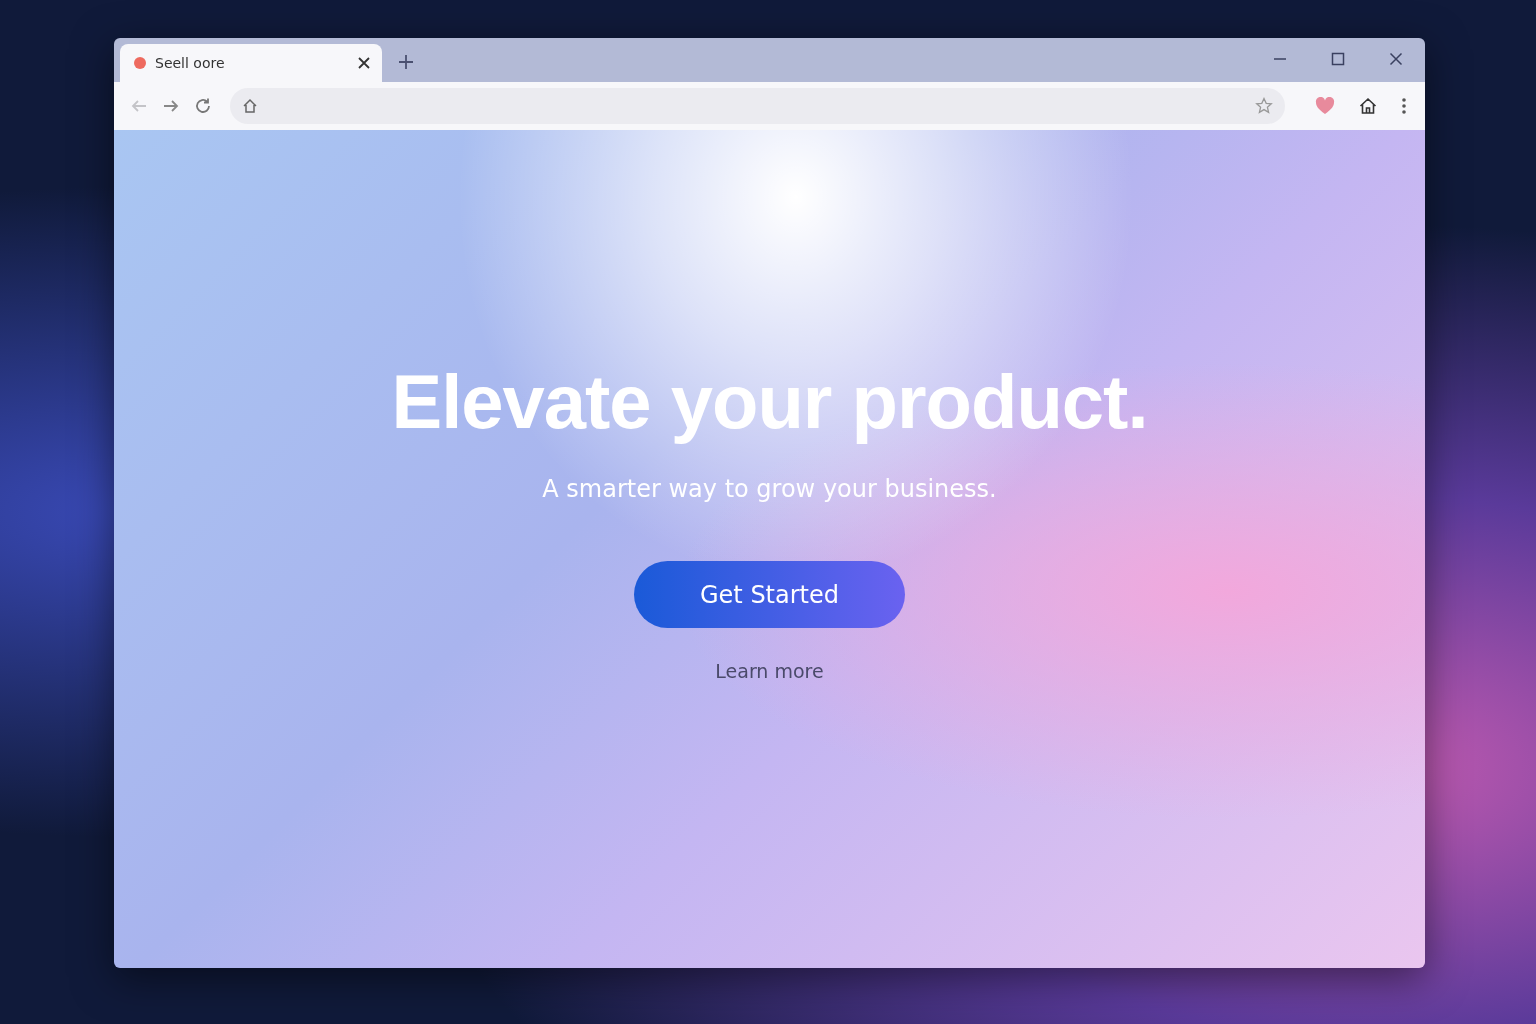 Image resolution: width=1536 pixels, height=1024 pixels. Describe the element at coordinates (1338, 59) in the screenshot. I see `maximize-icon` at that location.